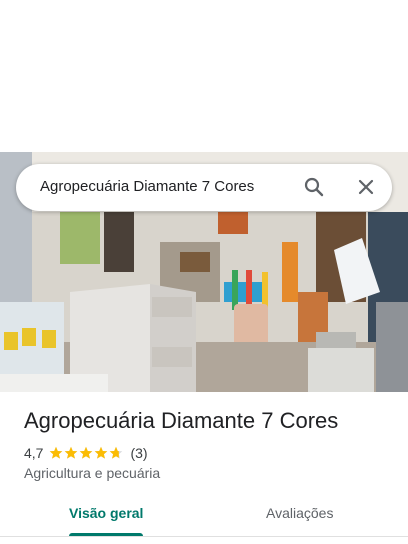 This screenshot has height=544, width=408. Describe the element at coordinates (138, 453) in the screenshot. I see `review-count: (3)` at that location.